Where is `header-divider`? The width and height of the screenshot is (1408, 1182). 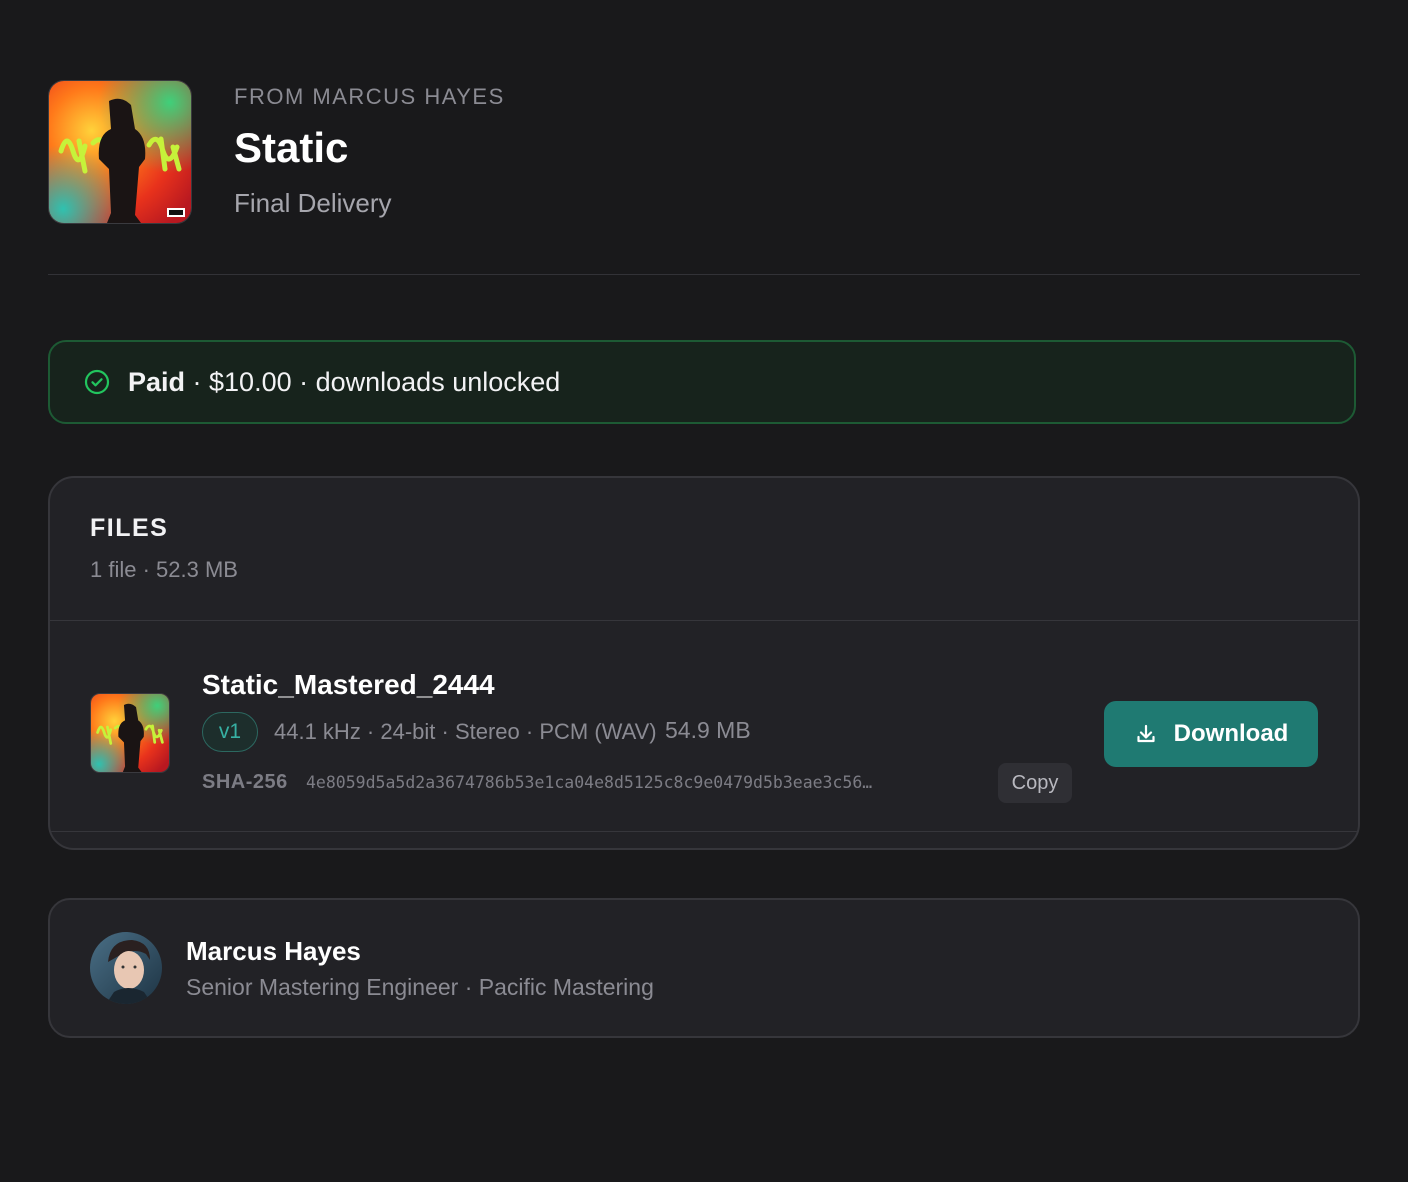
header-divider is located at coordinates (704, 274).